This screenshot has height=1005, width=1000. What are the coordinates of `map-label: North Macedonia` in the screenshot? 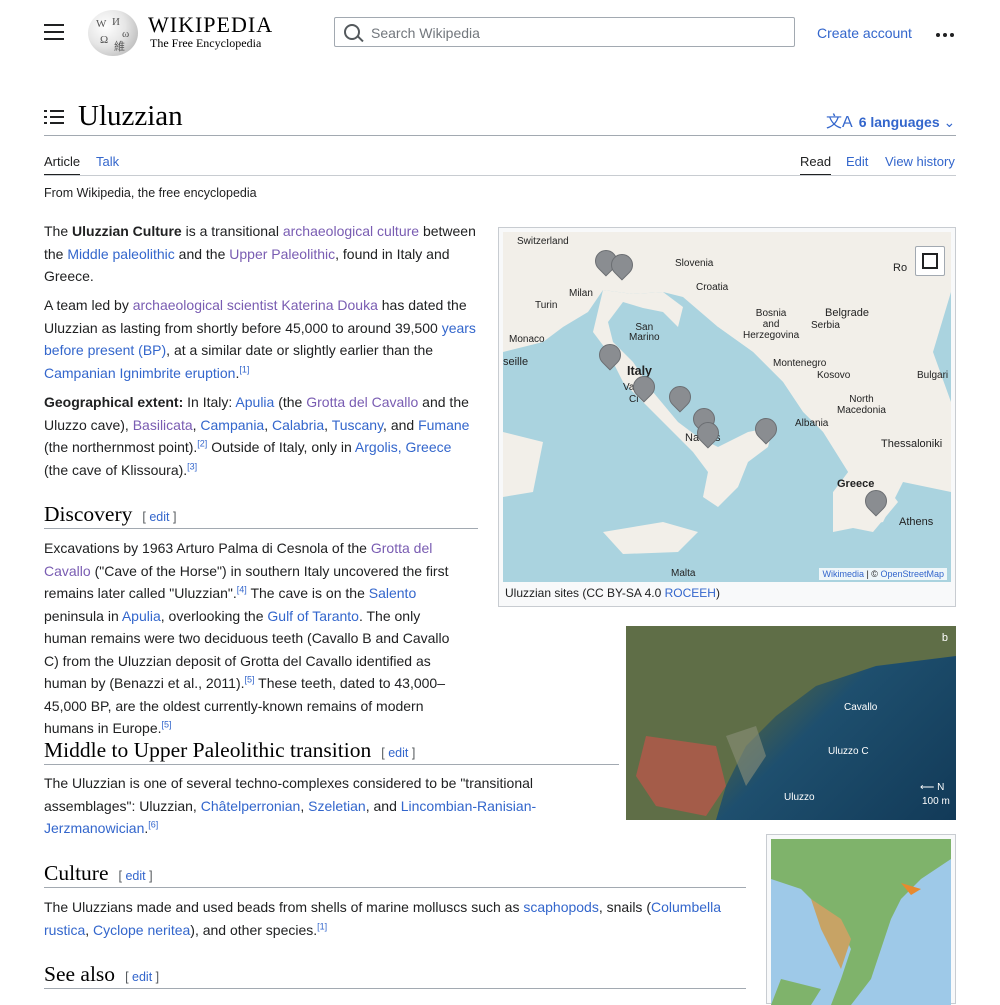 It's located at (861, 405).